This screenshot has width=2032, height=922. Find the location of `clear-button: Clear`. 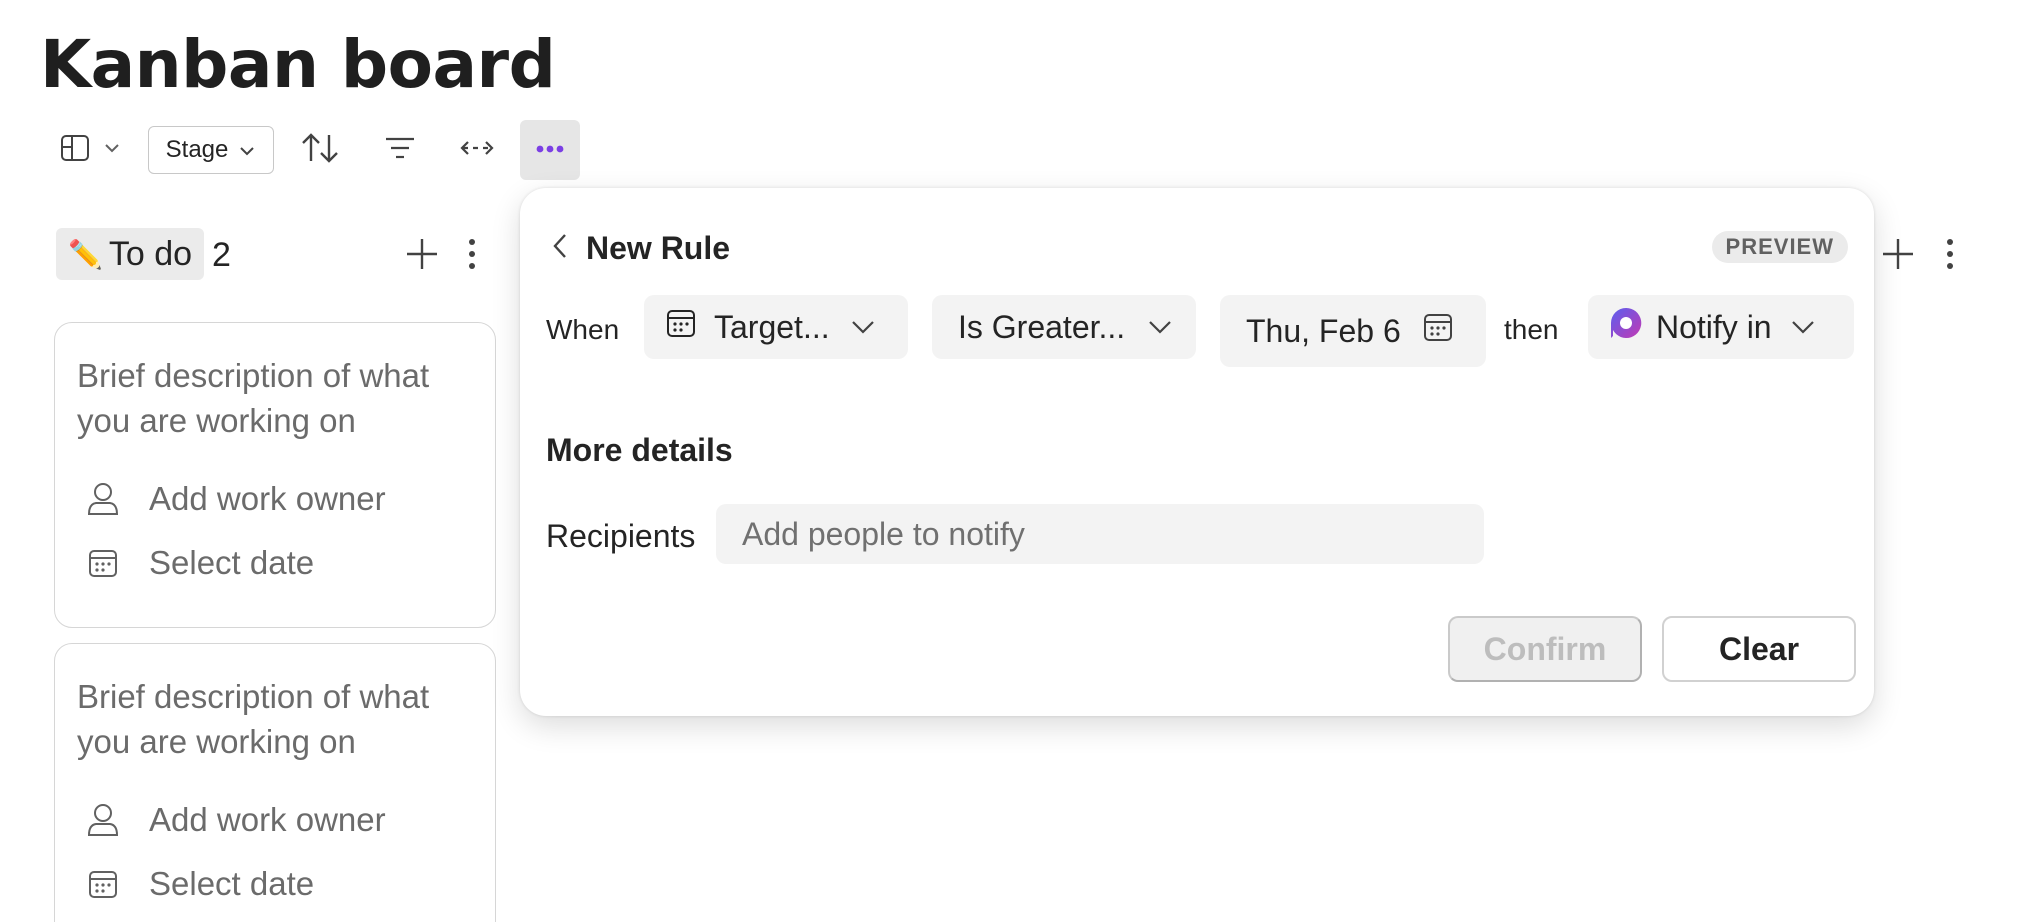

clear-button: Clear is located at coordinates (1759, 649).